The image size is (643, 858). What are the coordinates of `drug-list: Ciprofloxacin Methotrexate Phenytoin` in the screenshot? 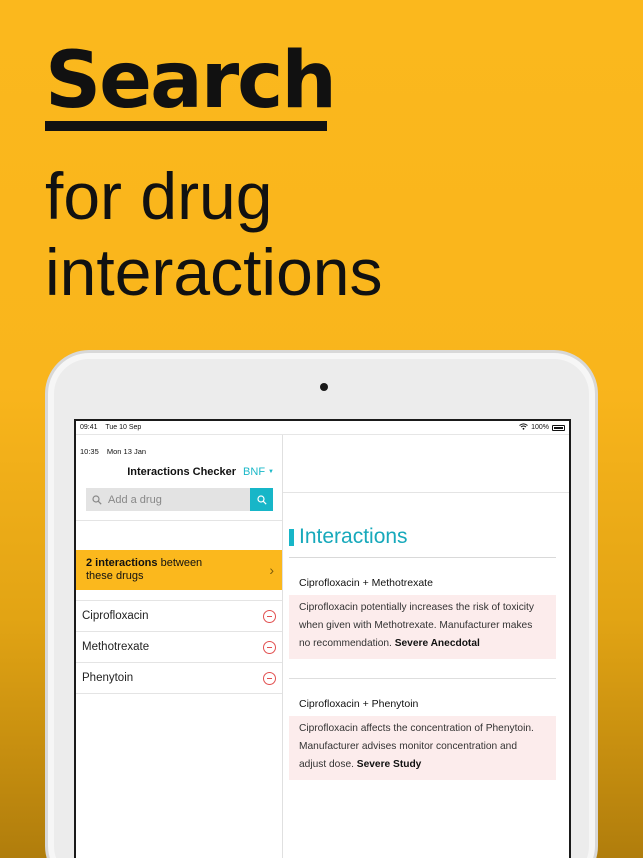 It's located at (179, 647).